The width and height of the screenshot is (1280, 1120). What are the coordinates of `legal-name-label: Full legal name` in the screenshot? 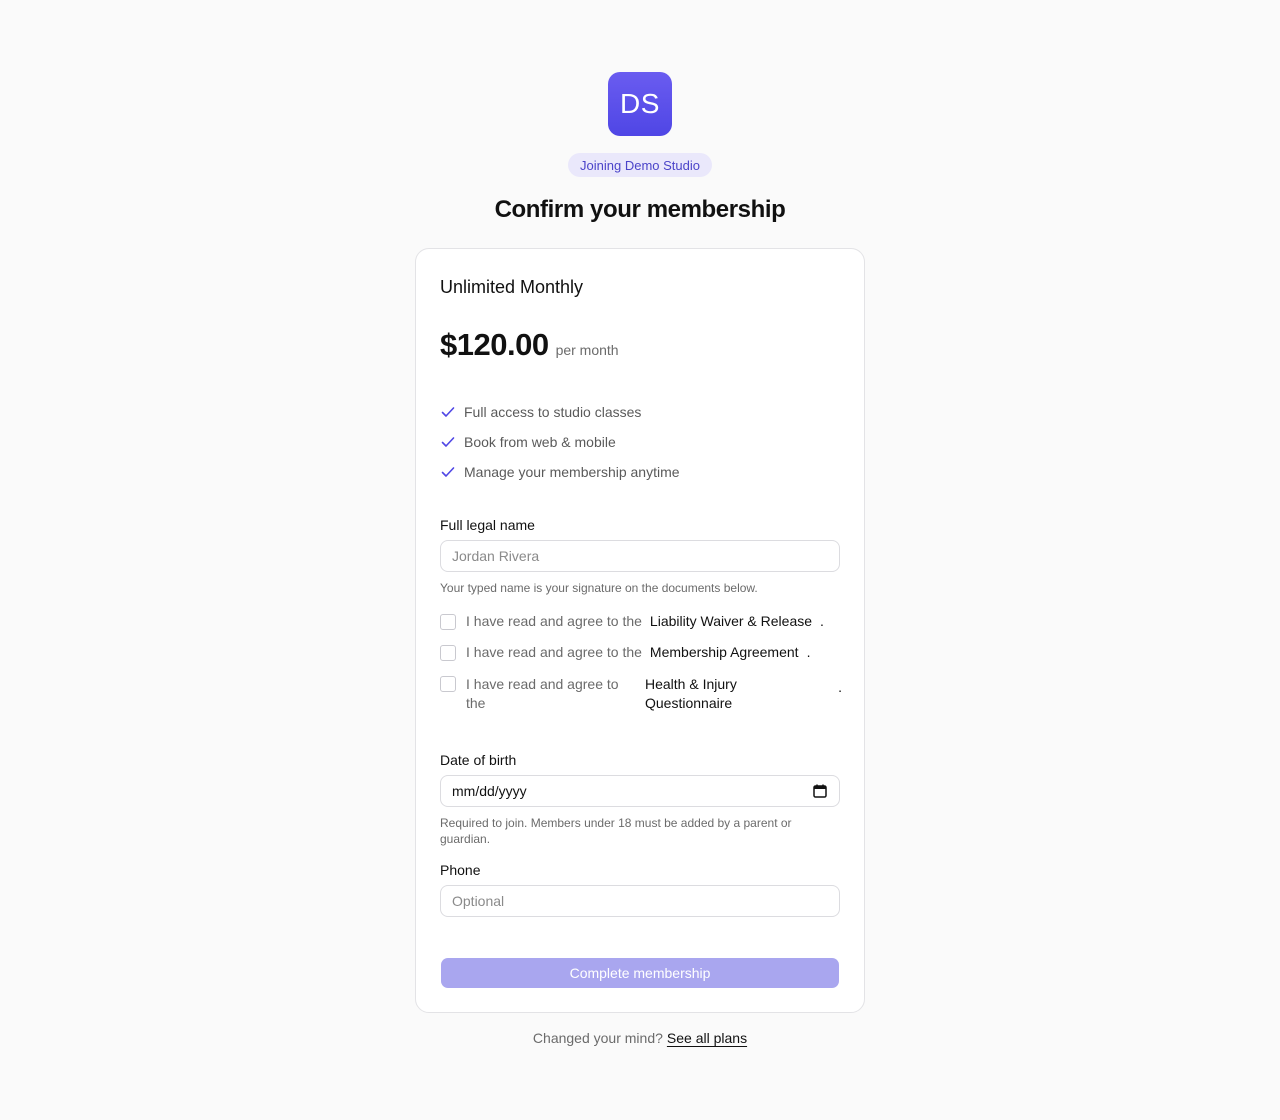 It's located at (487, 525).